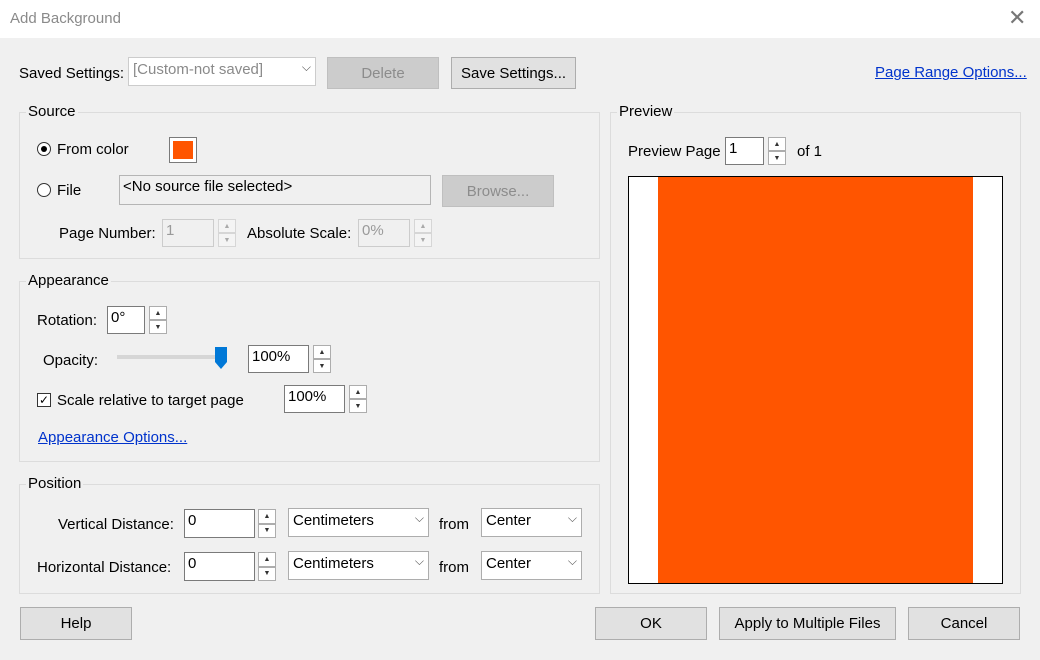 The height and width of the screenshot is (660, 1040). Describe the element at coordinates (278, 359) in the screenshot. I see `opacity-input: 100%` at that location.